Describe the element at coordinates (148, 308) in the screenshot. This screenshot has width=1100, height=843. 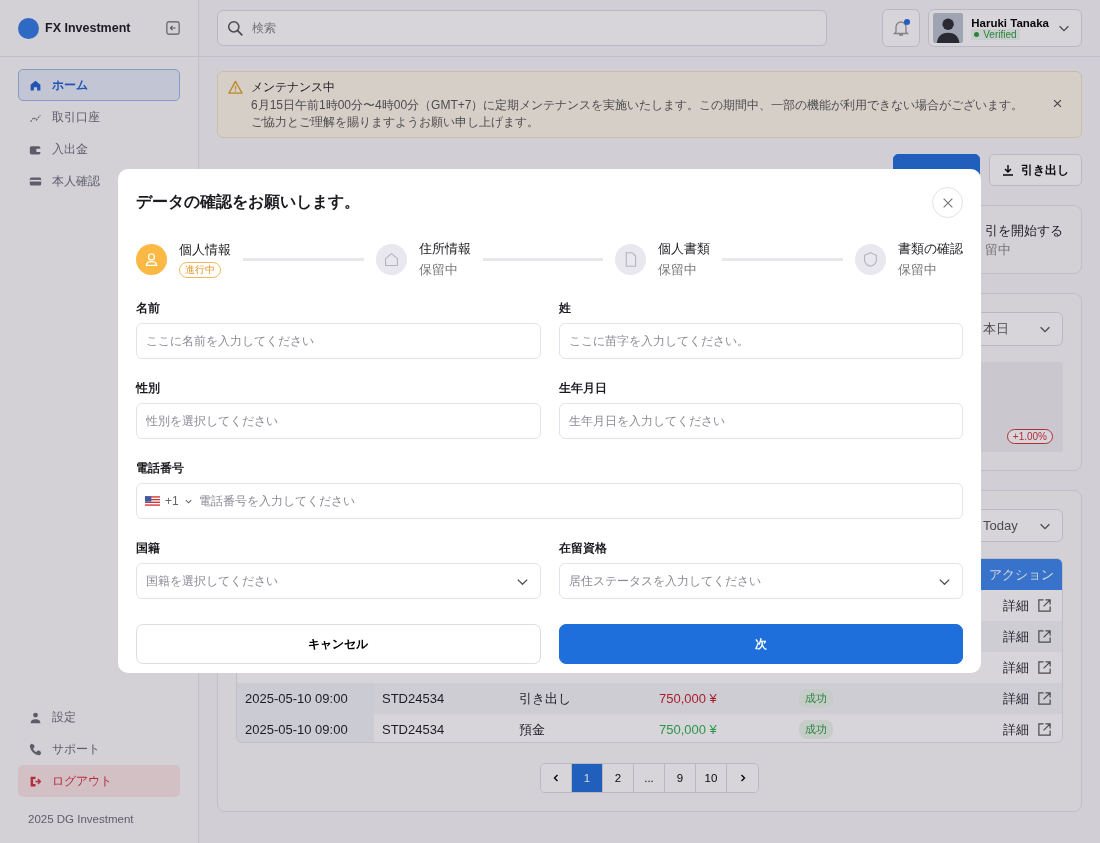
I see `field-label: 名前` at that location.